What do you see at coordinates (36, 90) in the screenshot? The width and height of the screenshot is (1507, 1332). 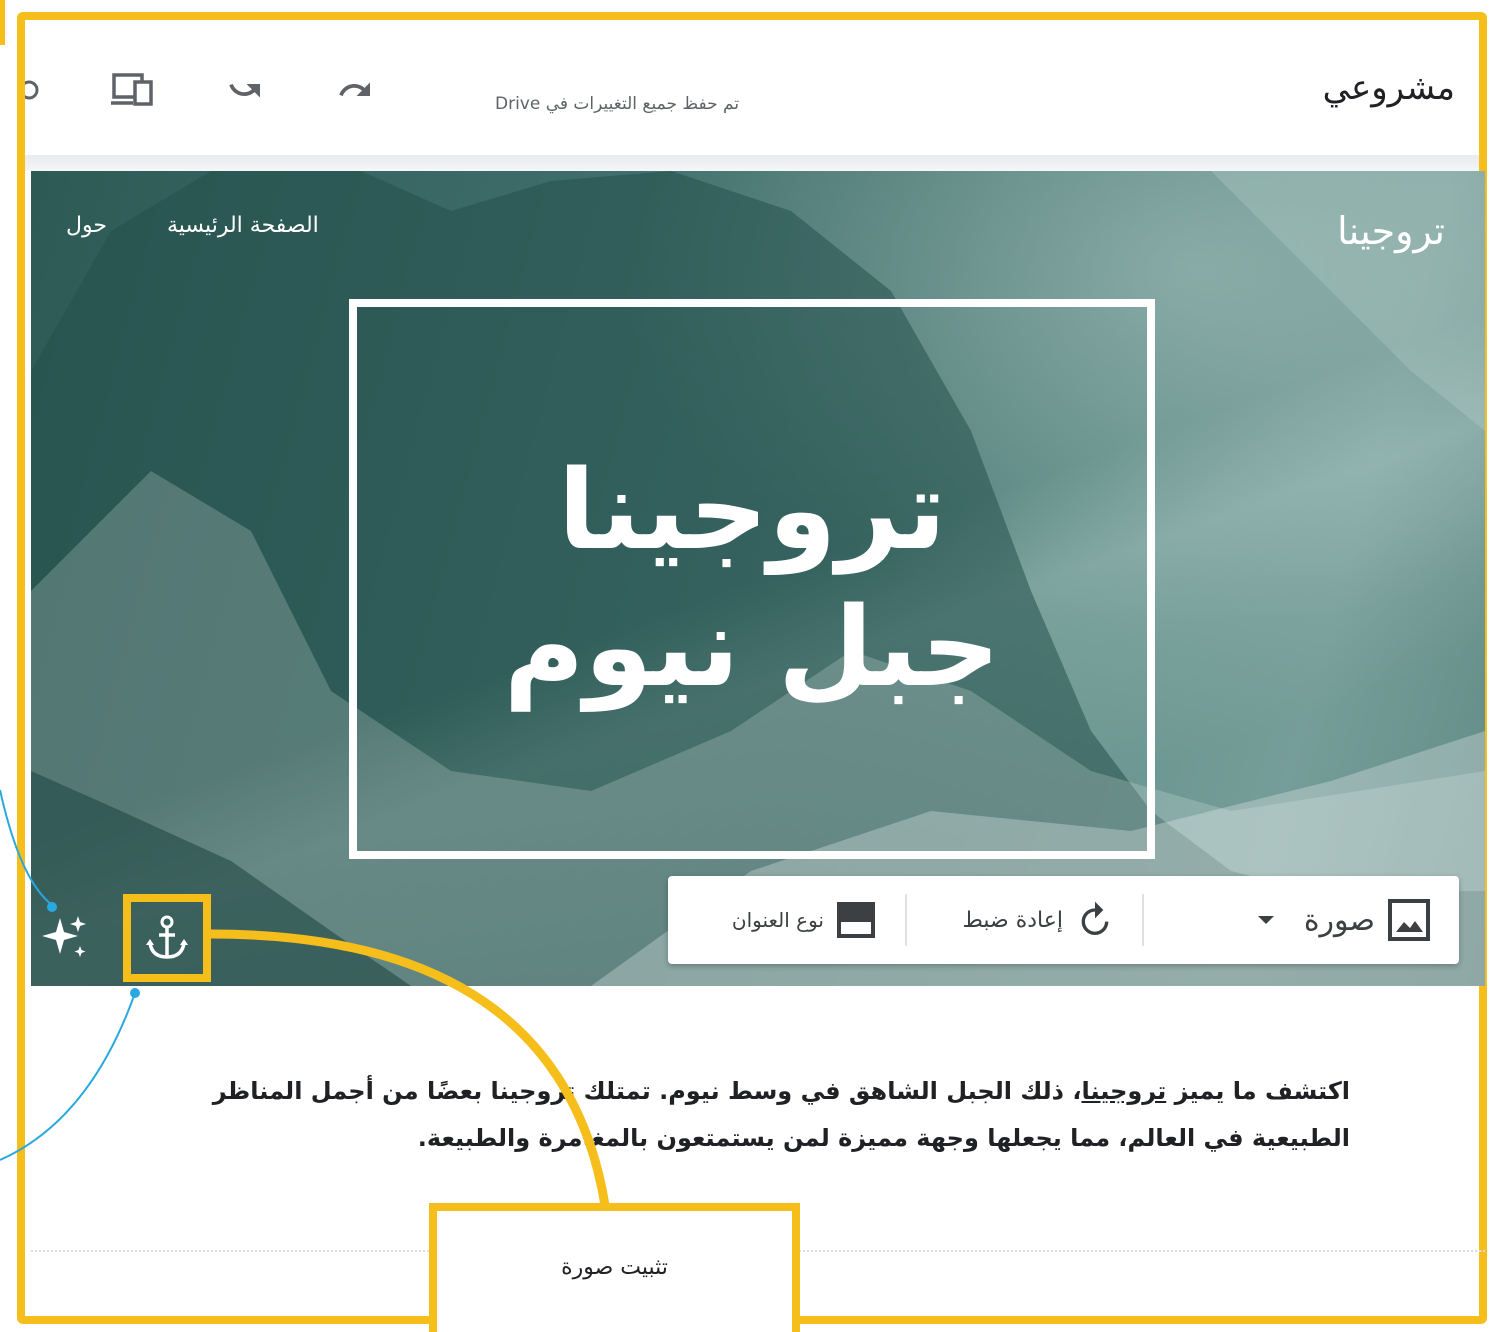 I see `more-icon` at bounding box center [36, 90].